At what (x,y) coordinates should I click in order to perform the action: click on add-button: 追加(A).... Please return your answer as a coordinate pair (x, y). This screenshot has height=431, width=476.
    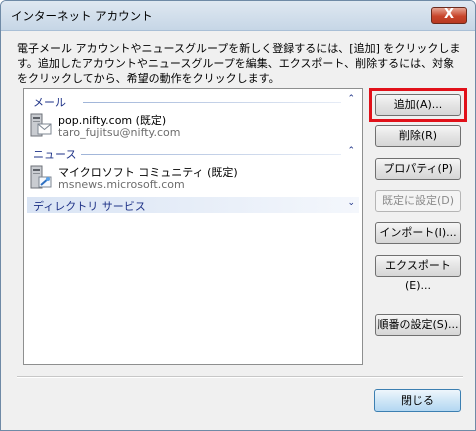
    Looking at the image, I should click on (418, 105).